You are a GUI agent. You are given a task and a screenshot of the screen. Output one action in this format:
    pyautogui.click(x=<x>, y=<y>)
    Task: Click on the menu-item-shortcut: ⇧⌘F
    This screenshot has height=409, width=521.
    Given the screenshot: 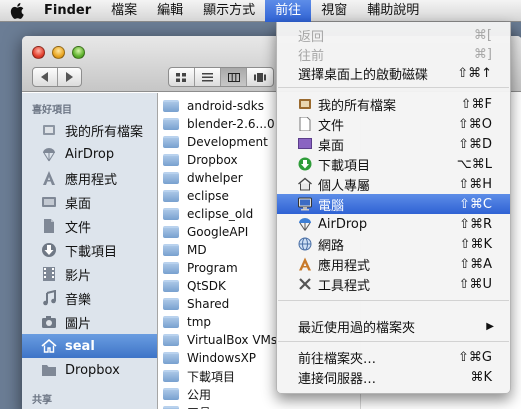 What is the action you would take?
    pyautogui.click(x=476, y=104)
    